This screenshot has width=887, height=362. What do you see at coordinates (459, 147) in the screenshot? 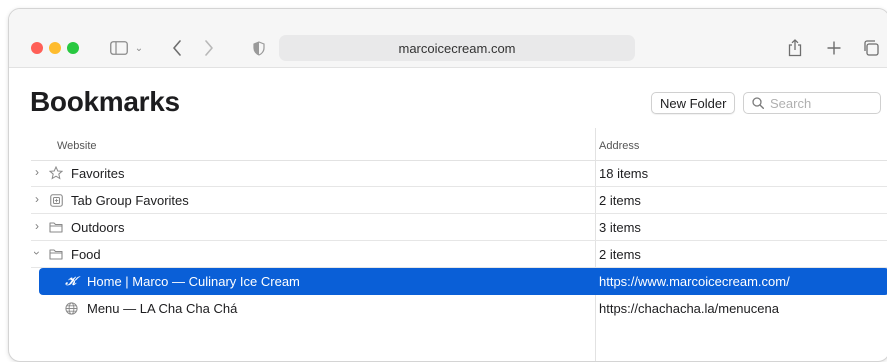
I see `table-header: Website Address` at bounding box center [459, 147].